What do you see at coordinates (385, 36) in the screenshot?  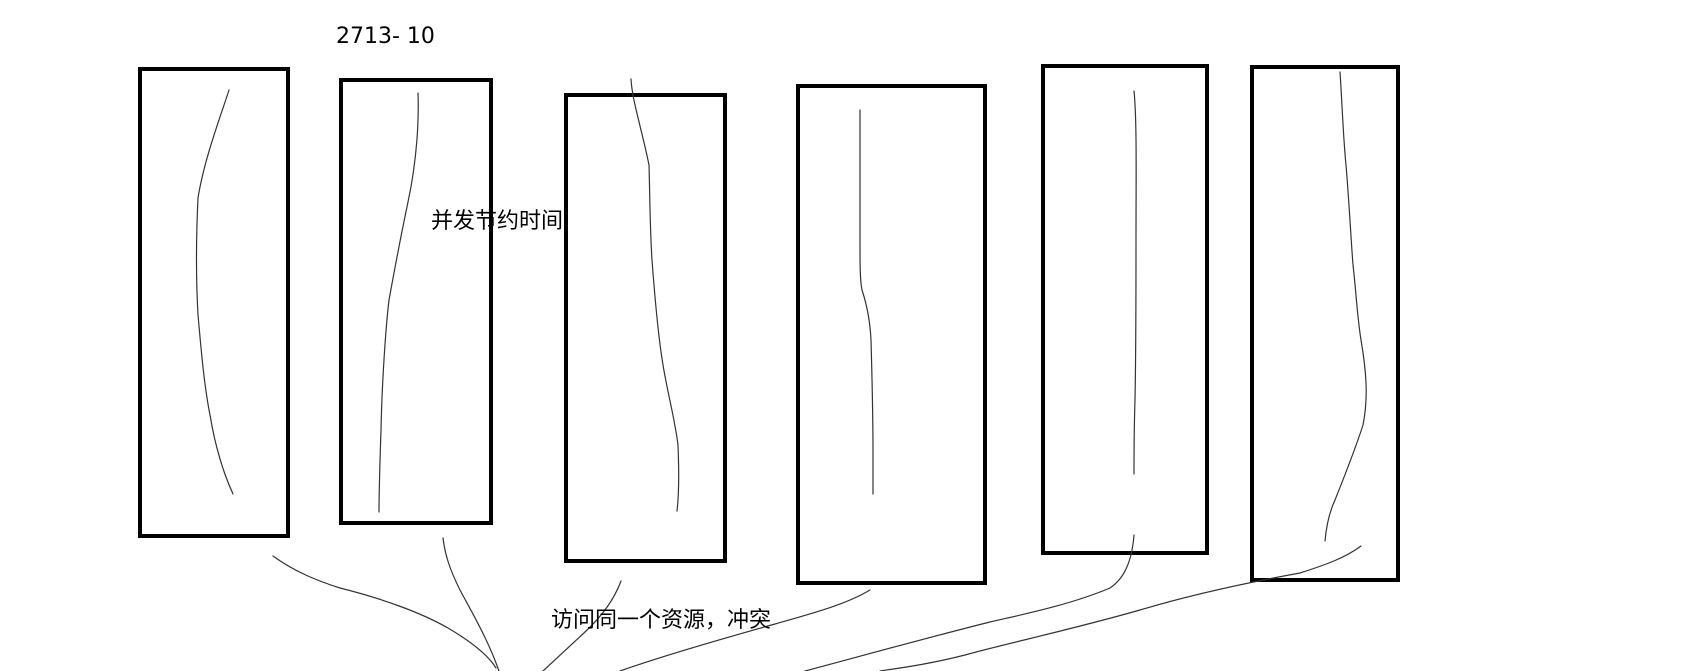 I see `header-label: 2713- 10` at bounding box center [385, 36].